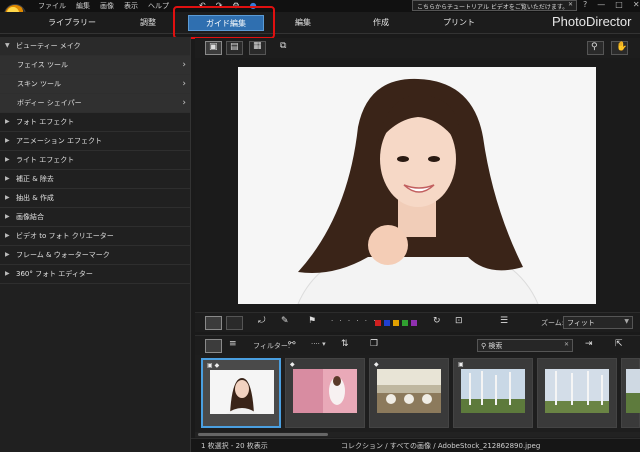 The width and height of the screenshot is (640, 452). Describe the element at coordinates (63, 255) in the screenshot. I see `sidebar-item-label: フレーム & ウォーターマーク` at that location.